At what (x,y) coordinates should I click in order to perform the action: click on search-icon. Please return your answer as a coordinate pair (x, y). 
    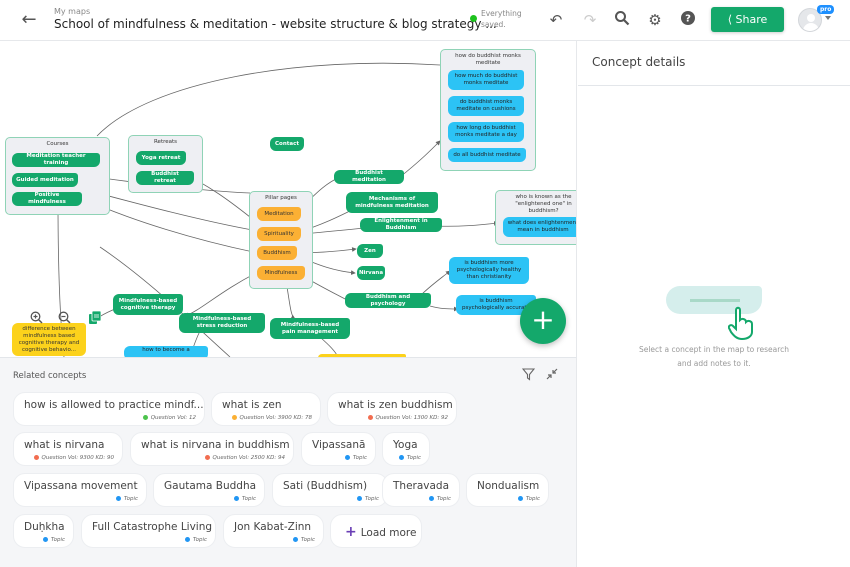
    Looking at the image, I should click on (622, 20).